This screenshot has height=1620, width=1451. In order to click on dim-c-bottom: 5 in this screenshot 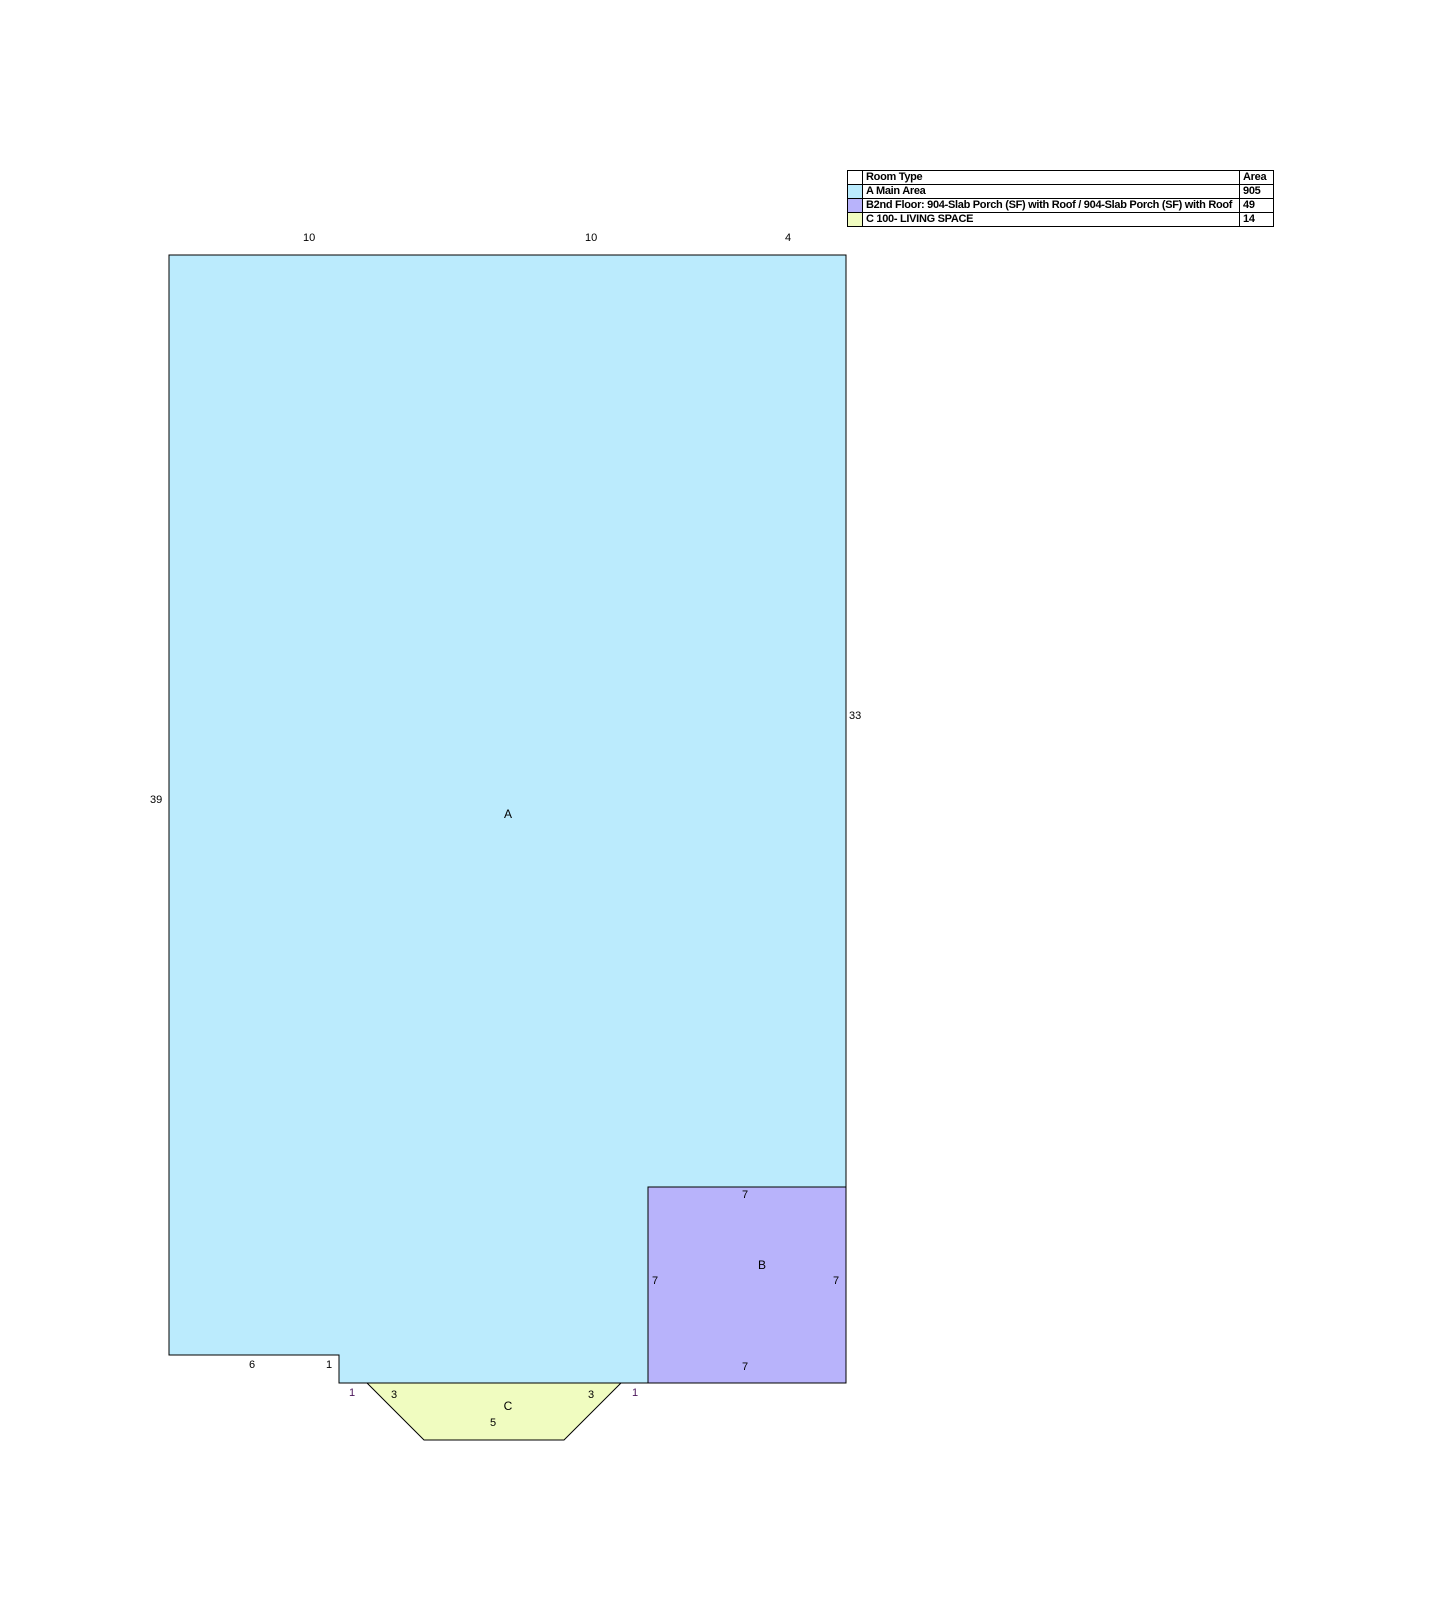, I will do `click(493, 1423)`.